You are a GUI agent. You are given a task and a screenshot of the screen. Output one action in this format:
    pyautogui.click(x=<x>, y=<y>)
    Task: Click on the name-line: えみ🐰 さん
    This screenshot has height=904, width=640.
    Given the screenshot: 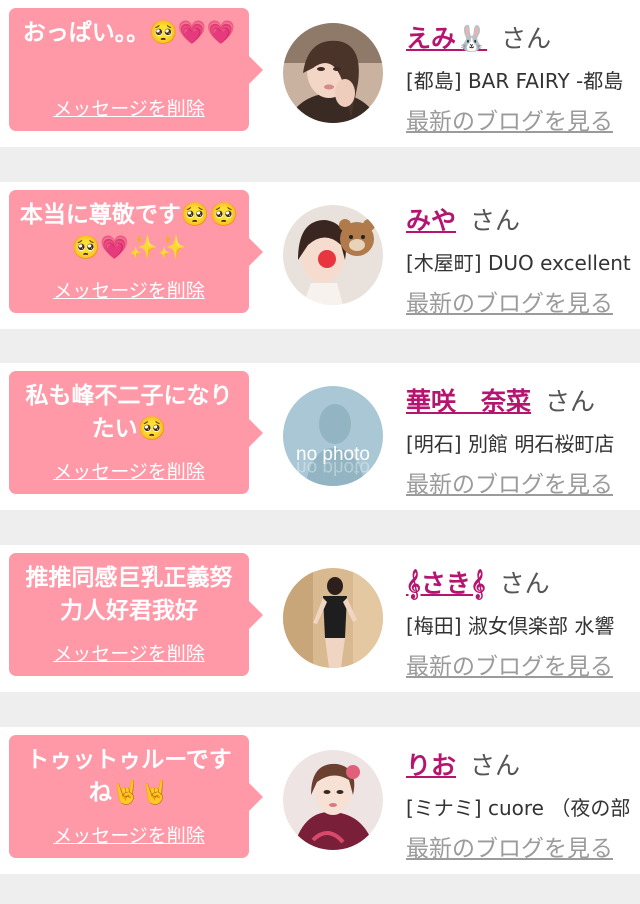 What is the action you would take?
    pyautogui.click(x=478, y=39)
    